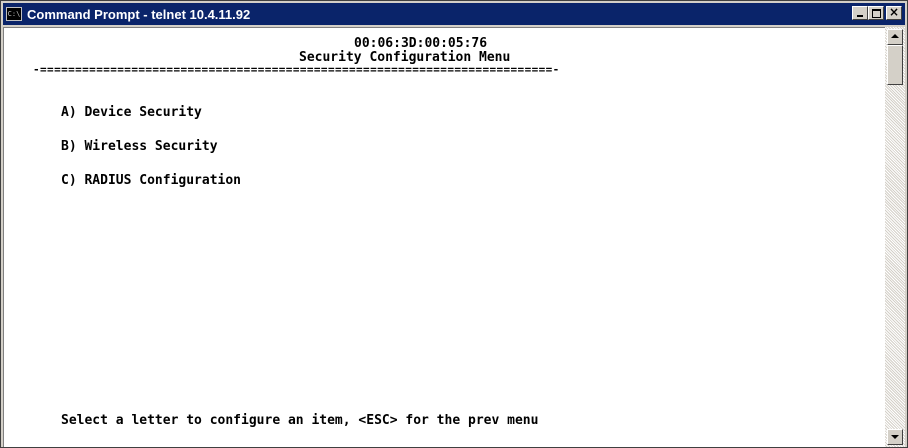 Image resolution: width=908 pixels, height=448 pixels. What do you see at coordinates (895, 237) in the screenshot?
I see `vertical-scrollbar` at bounding box center [895, 237].